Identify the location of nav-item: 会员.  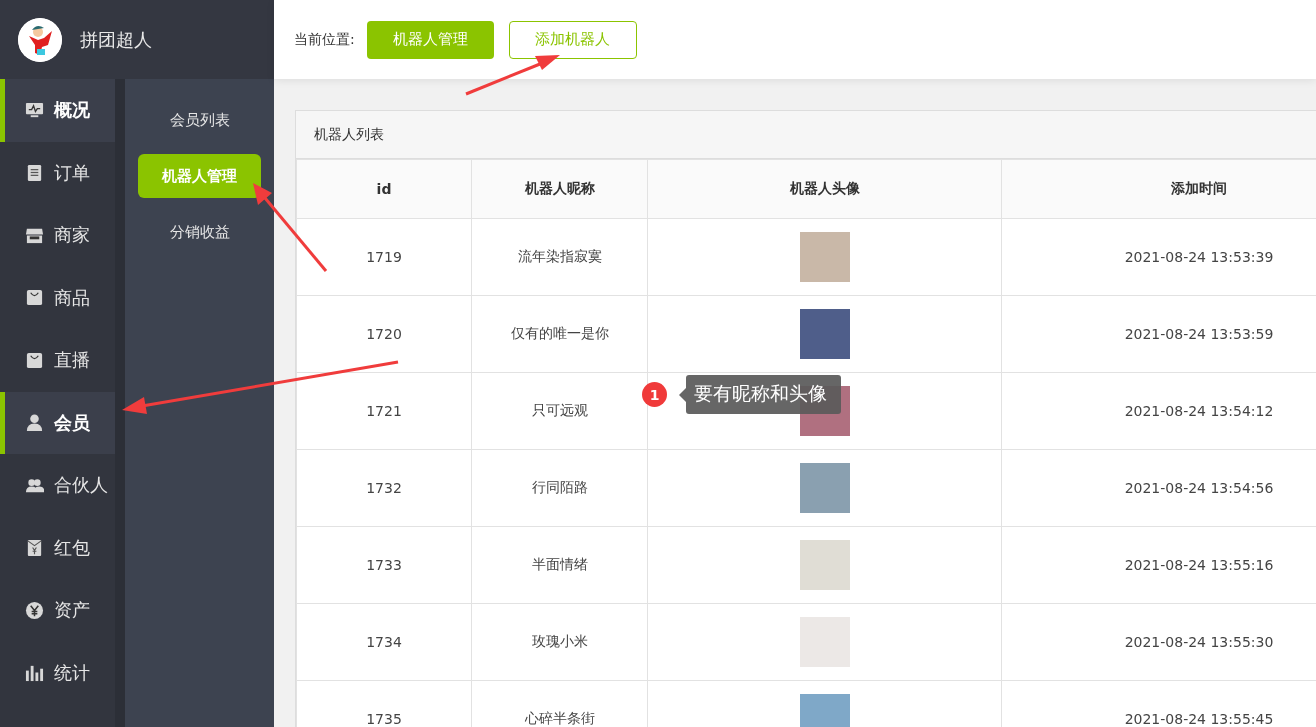
(57, 422).